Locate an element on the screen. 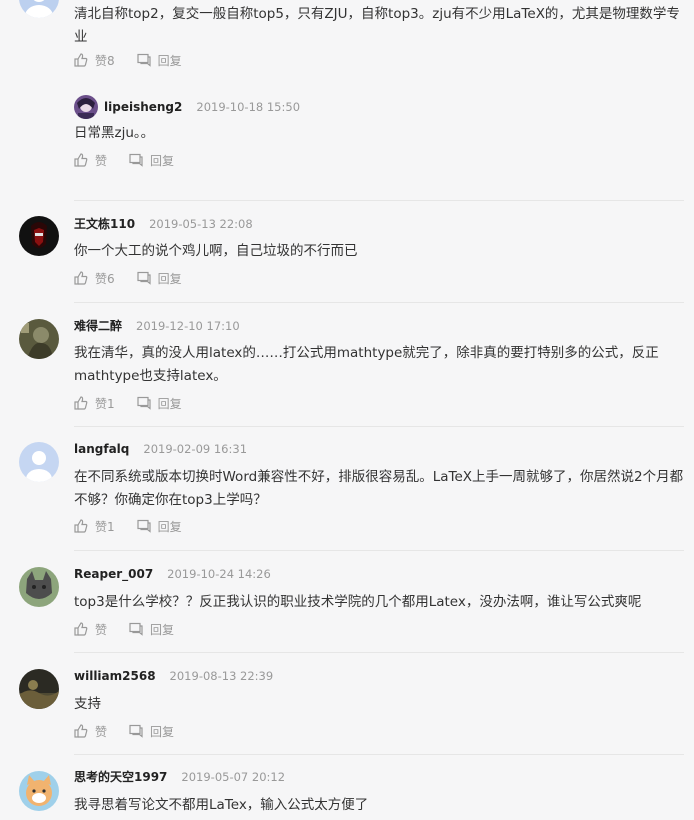 Image resolution: width=694 pixels, height=820 pixels. username: Reaper_007 is located at coordinates (113, 574).